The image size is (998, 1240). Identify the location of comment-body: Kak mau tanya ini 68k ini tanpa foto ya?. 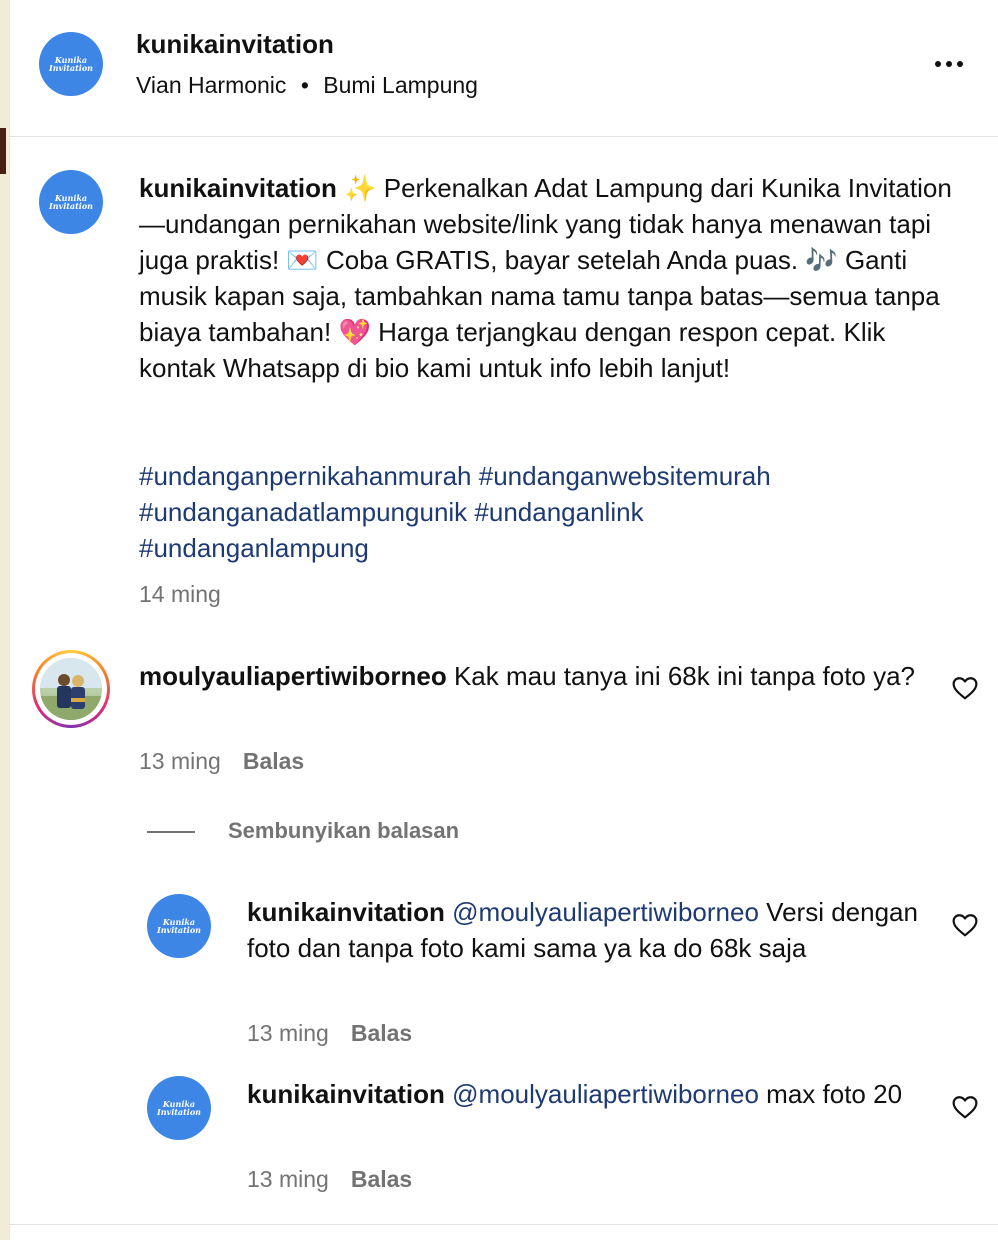
(684, 676).